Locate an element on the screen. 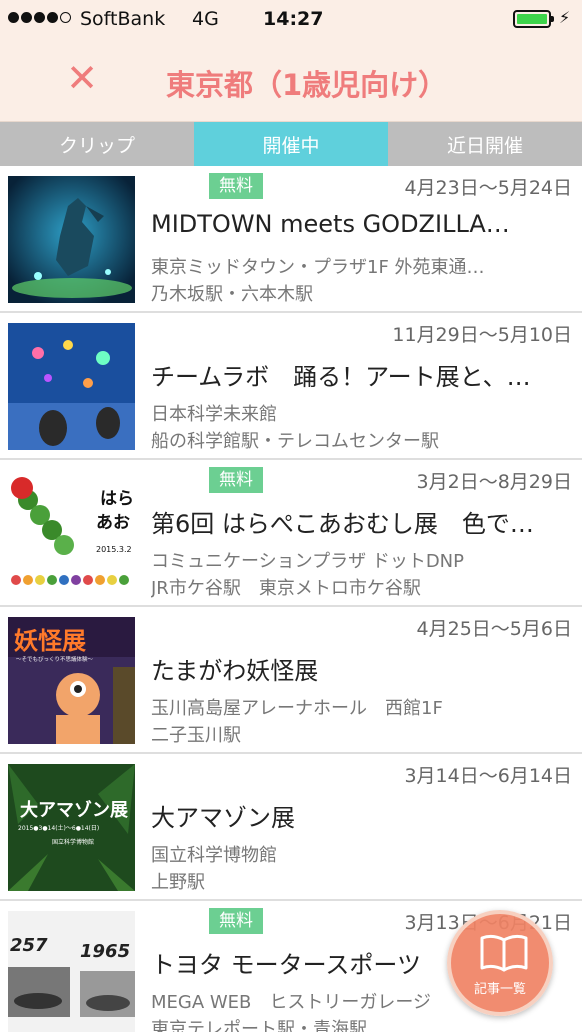  harapeko-text-line2: あお is located at coordinates (113, 523).